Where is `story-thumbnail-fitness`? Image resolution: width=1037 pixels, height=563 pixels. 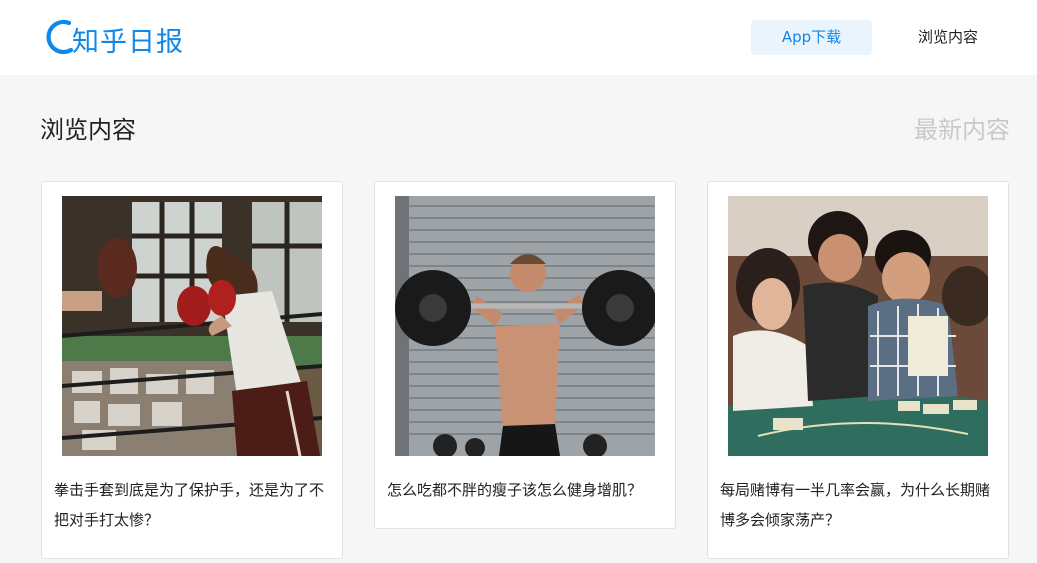
story-thumbnail-fitness is located at coordinates (525, 326).